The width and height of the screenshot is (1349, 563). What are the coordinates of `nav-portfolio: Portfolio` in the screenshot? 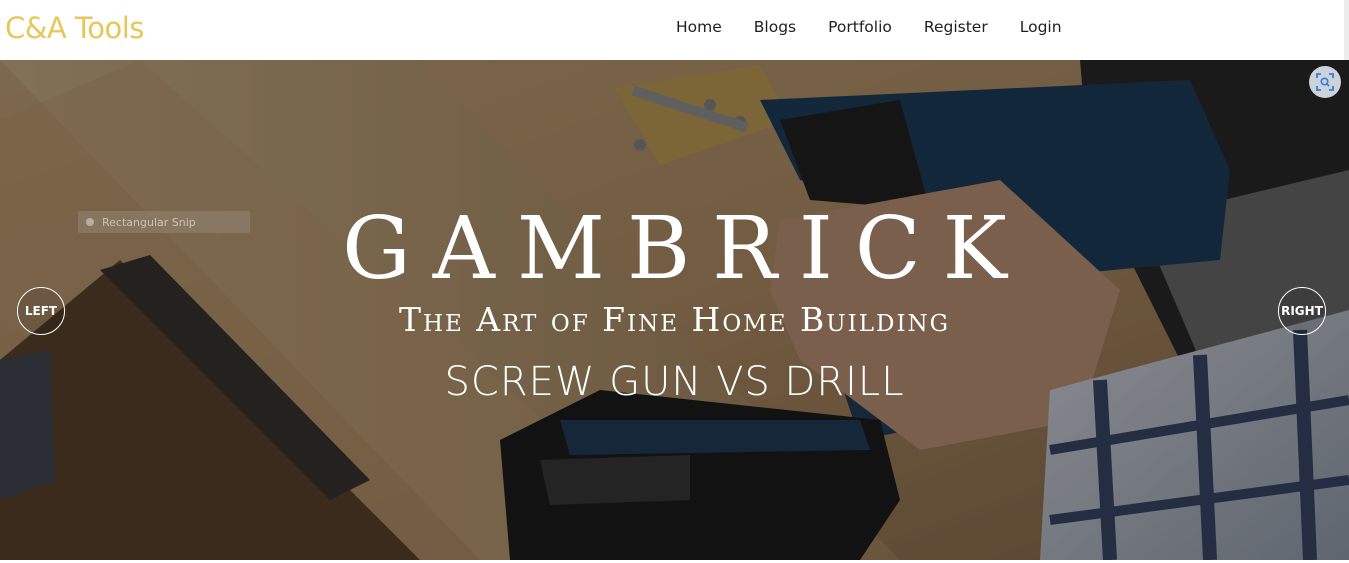 It's located at (860, 27).